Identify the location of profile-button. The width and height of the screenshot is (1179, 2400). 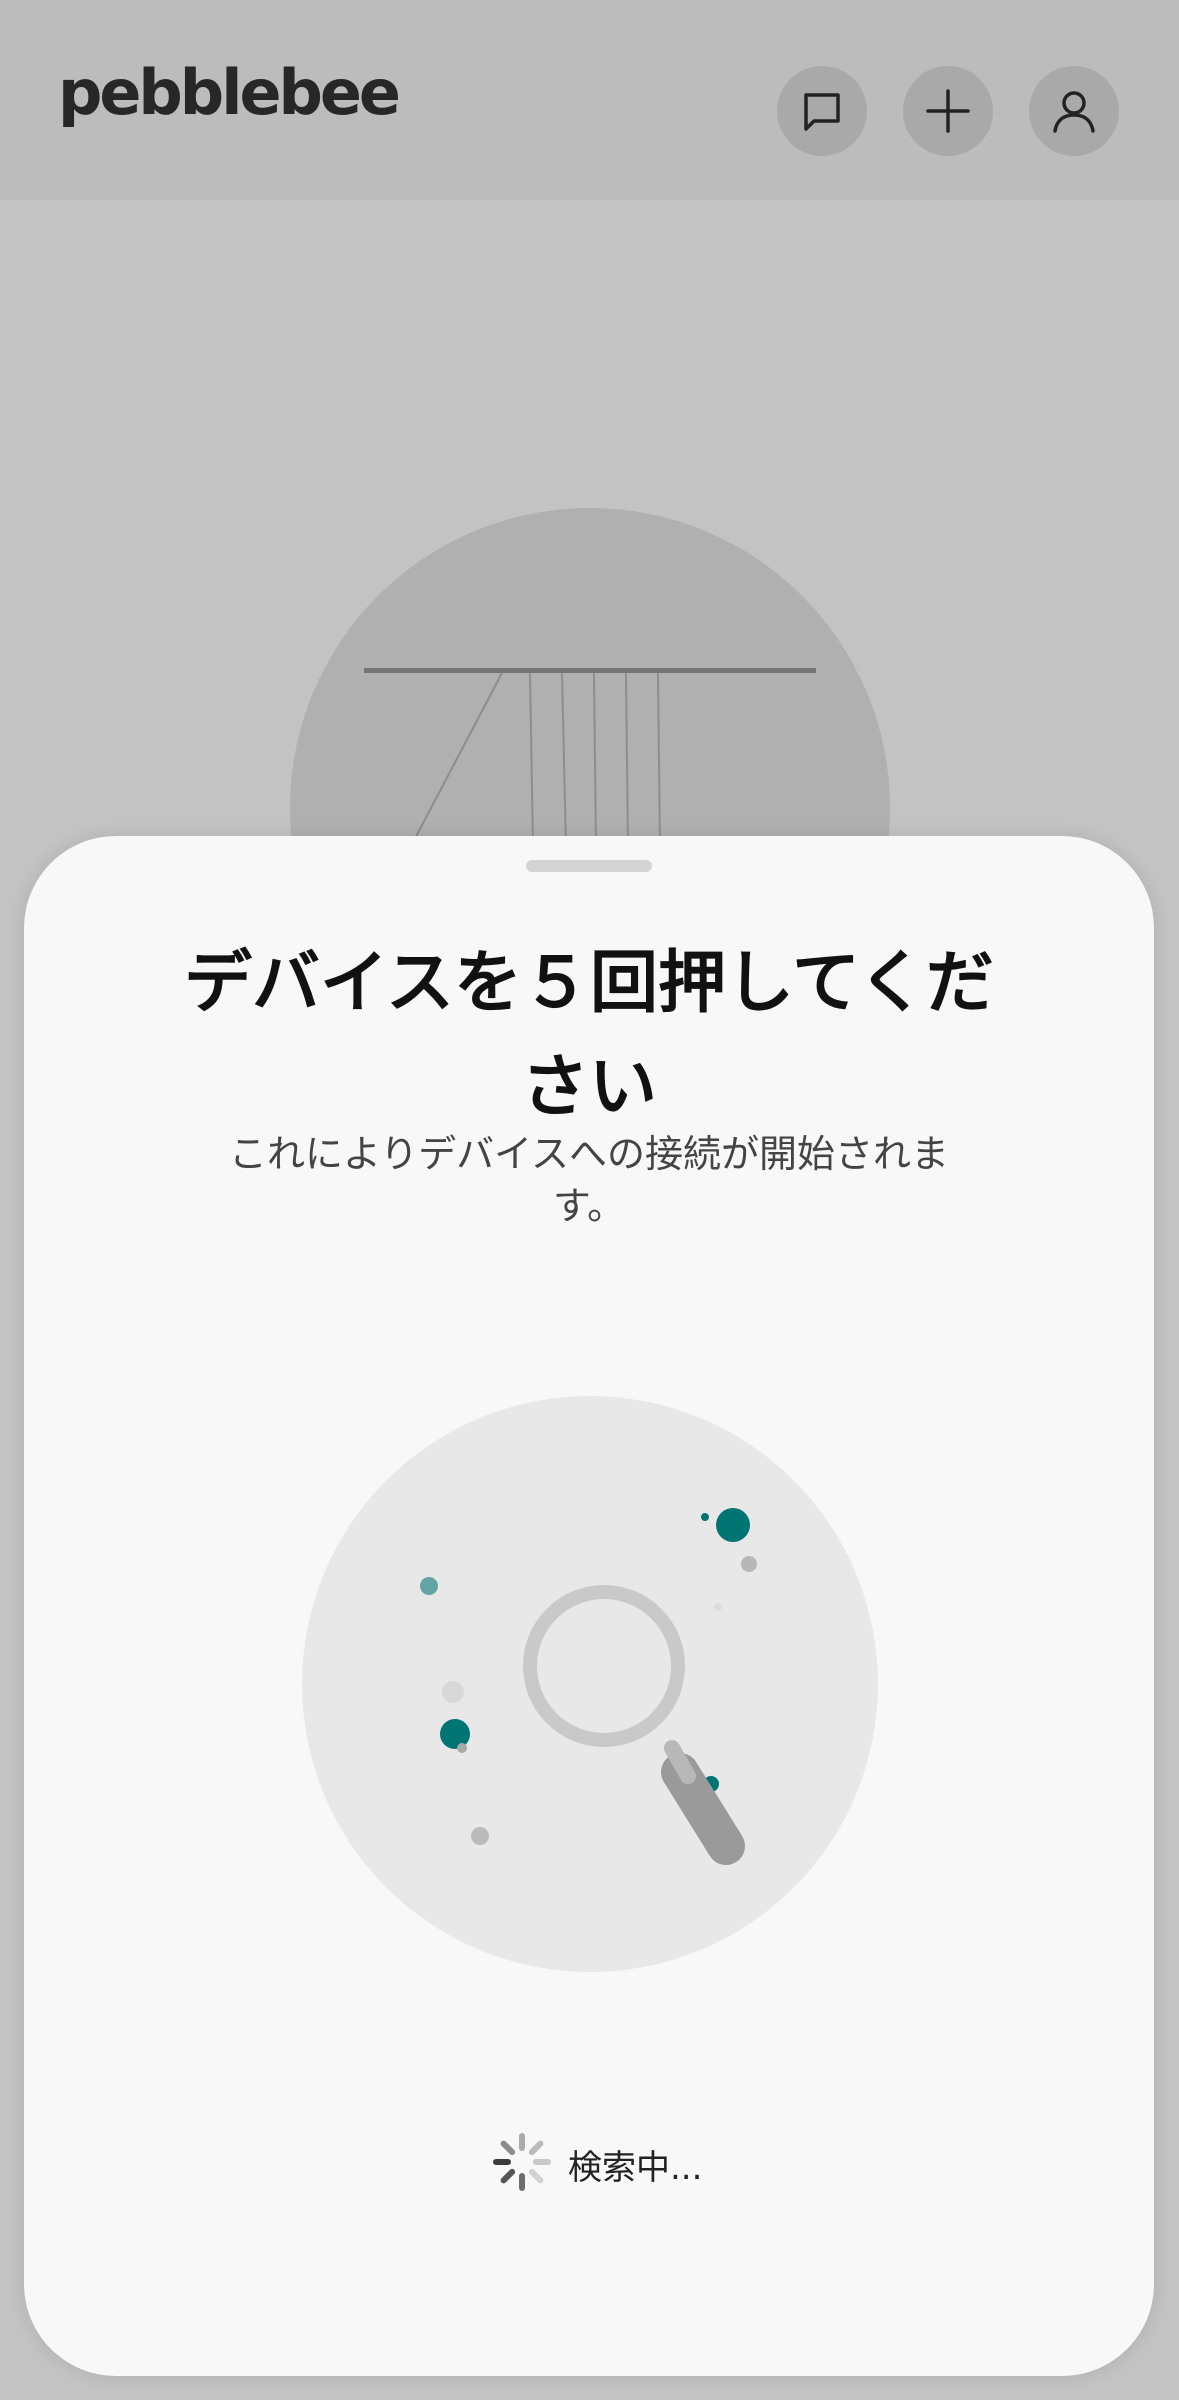
(1074, 111).